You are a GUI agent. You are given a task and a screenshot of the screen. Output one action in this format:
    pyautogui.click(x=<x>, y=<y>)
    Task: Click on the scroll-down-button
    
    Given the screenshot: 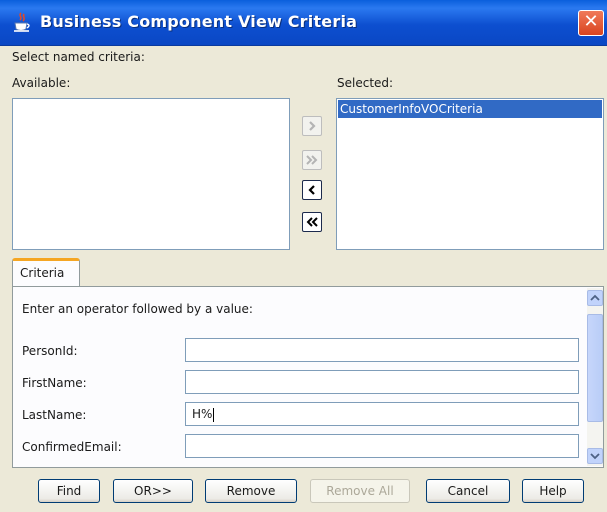 What is the action you would take?
    pyautogui.click(x=595, y=456)
    